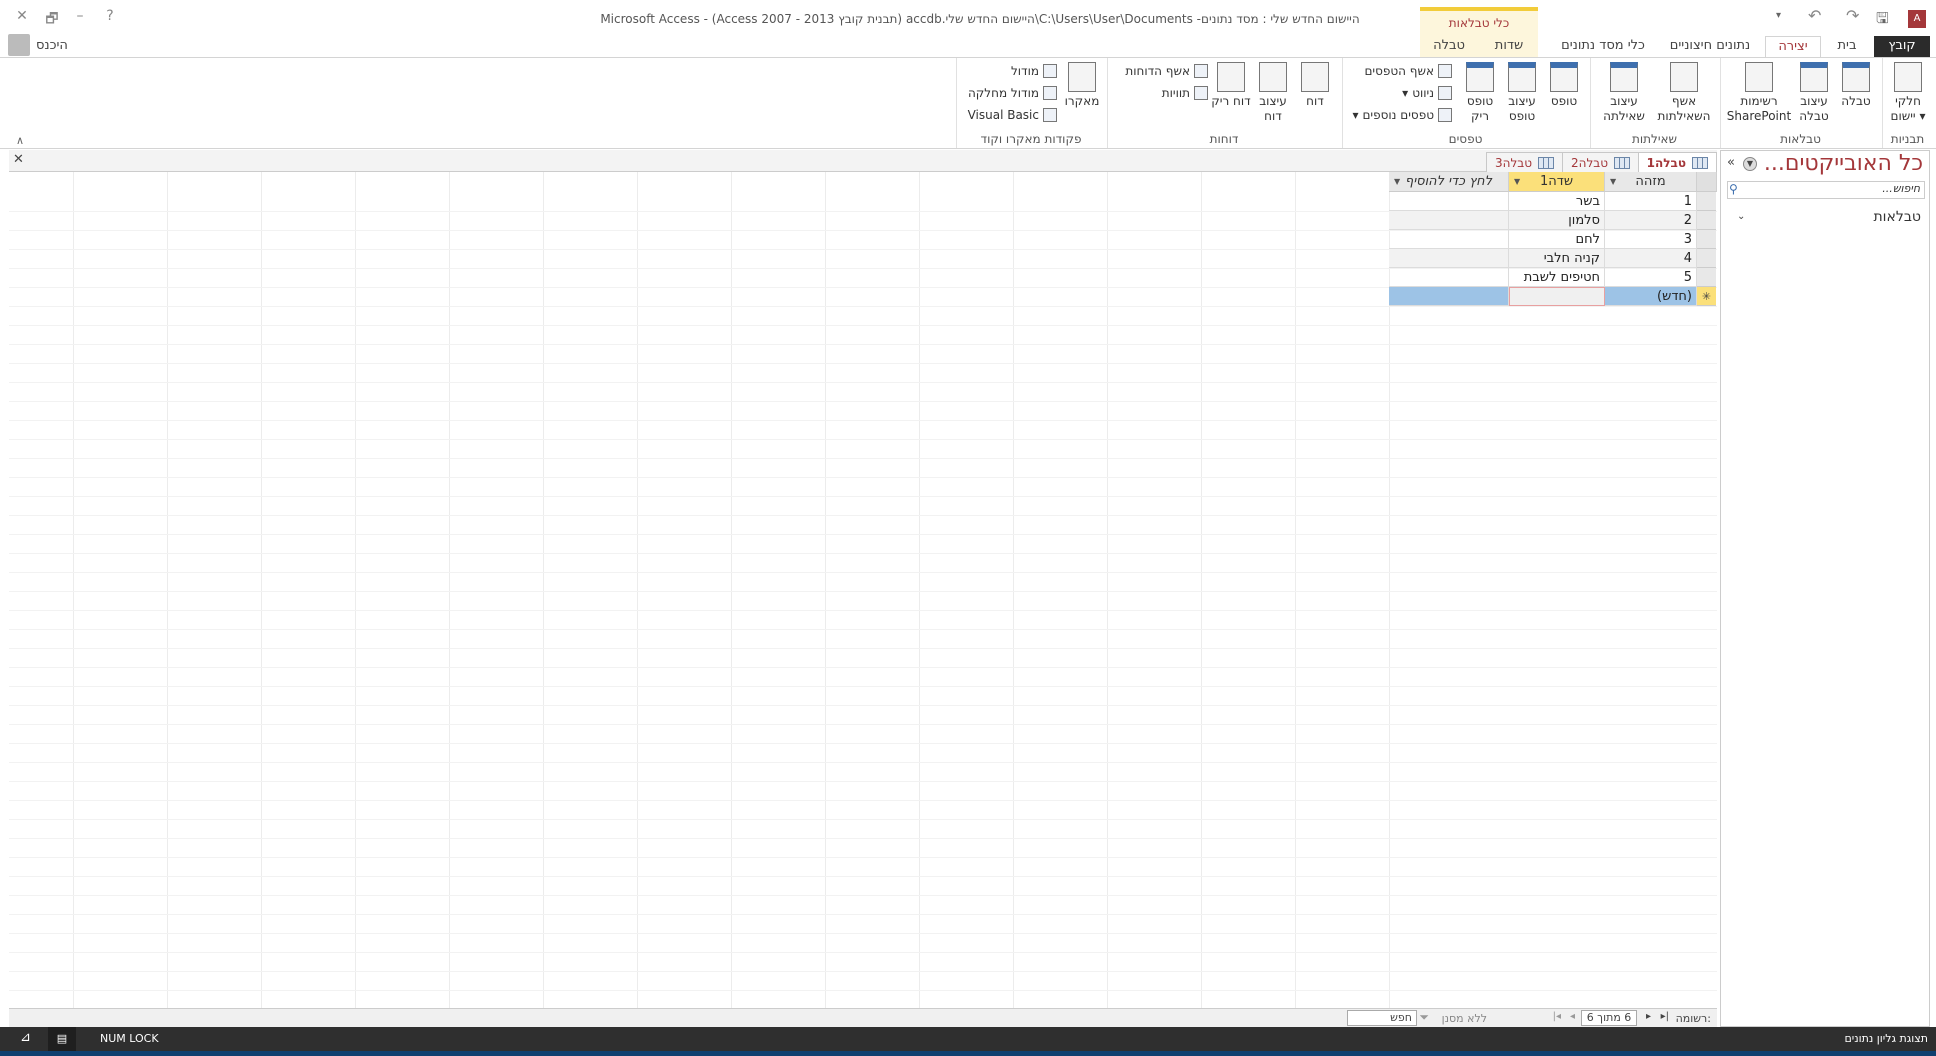 This screenshot has height=1056, width=1936. I want to click on labels-button: תוויות, so click(1185, 93).